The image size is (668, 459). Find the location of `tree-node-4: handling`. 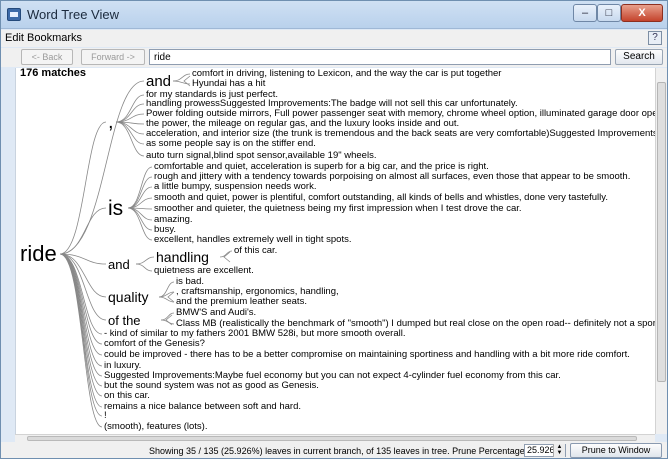

tree-node-4: handling is located at coordinates (182, 257).